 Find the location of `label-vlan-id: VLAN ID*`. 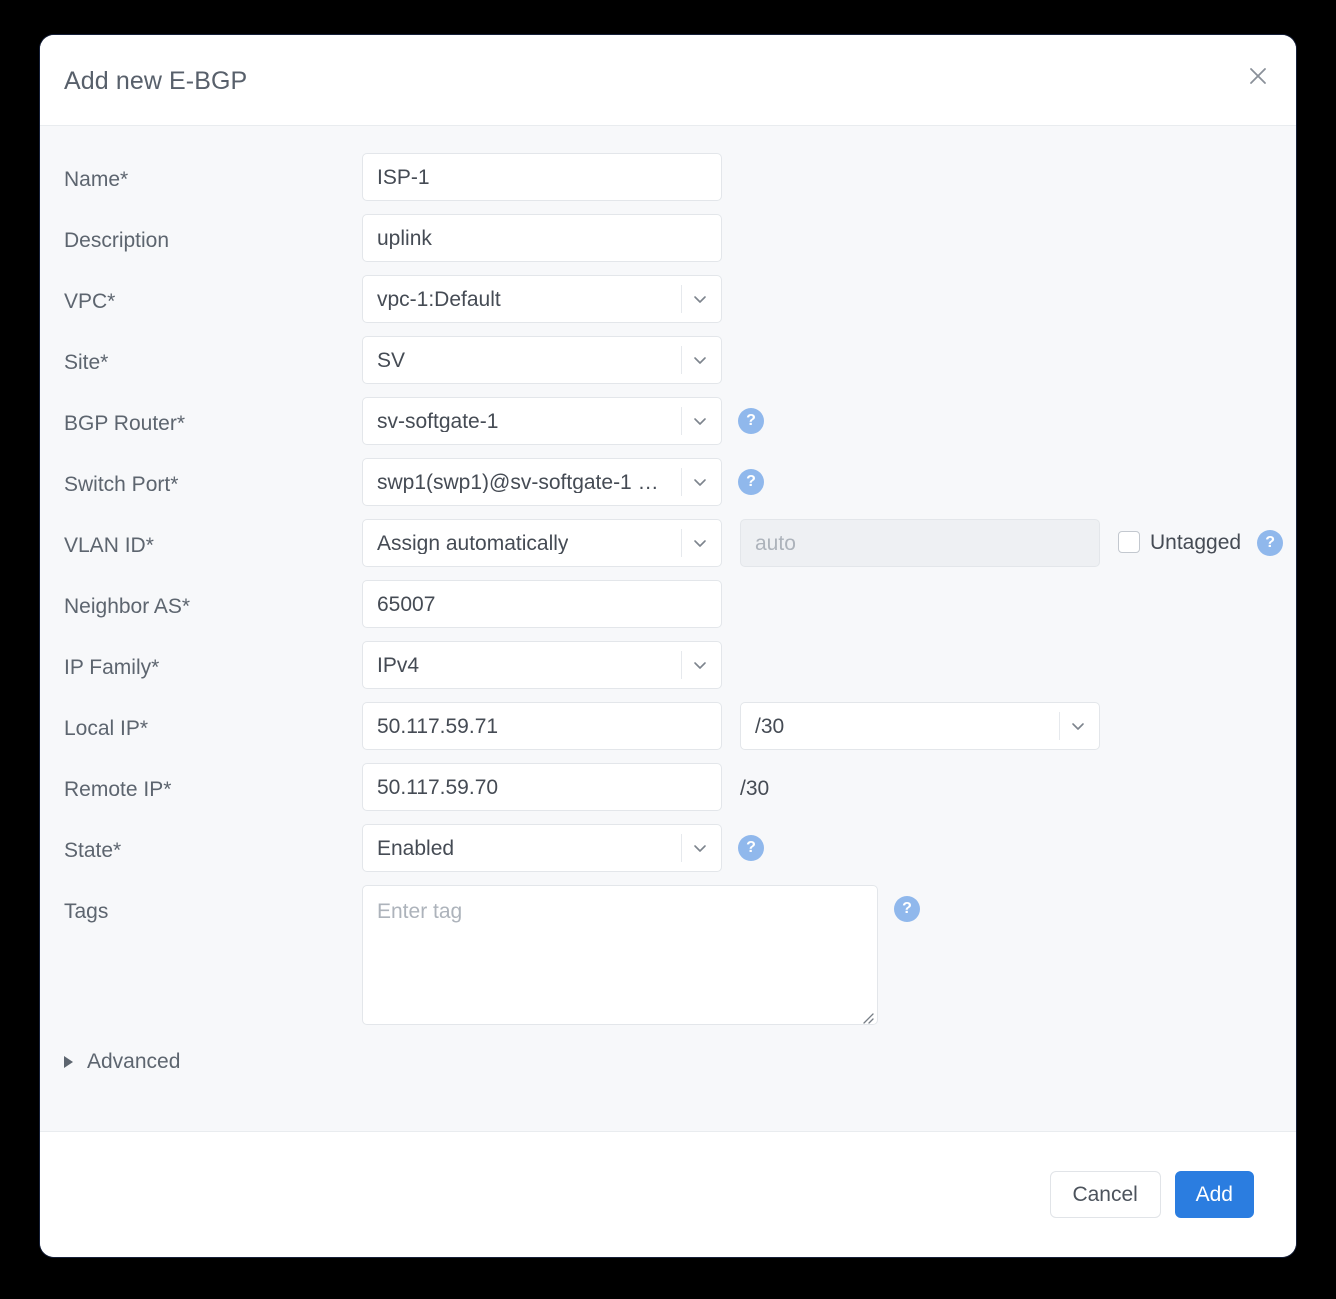

label-vlan-id: VLAN ID* is located at coordinates (109, 545).